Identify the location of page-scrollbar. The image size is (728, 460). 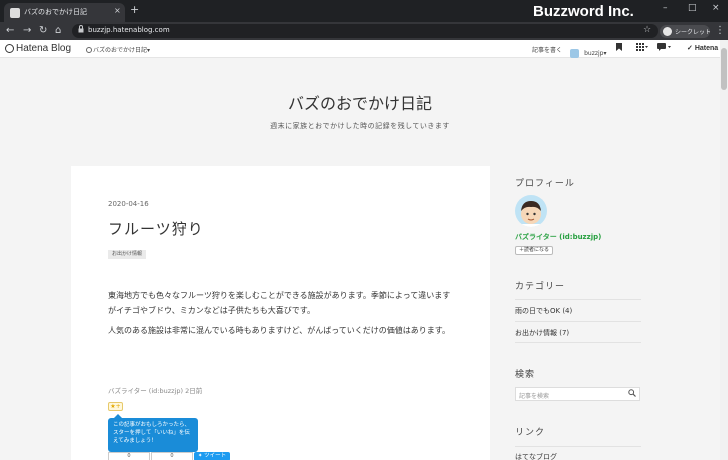
(724, 250).